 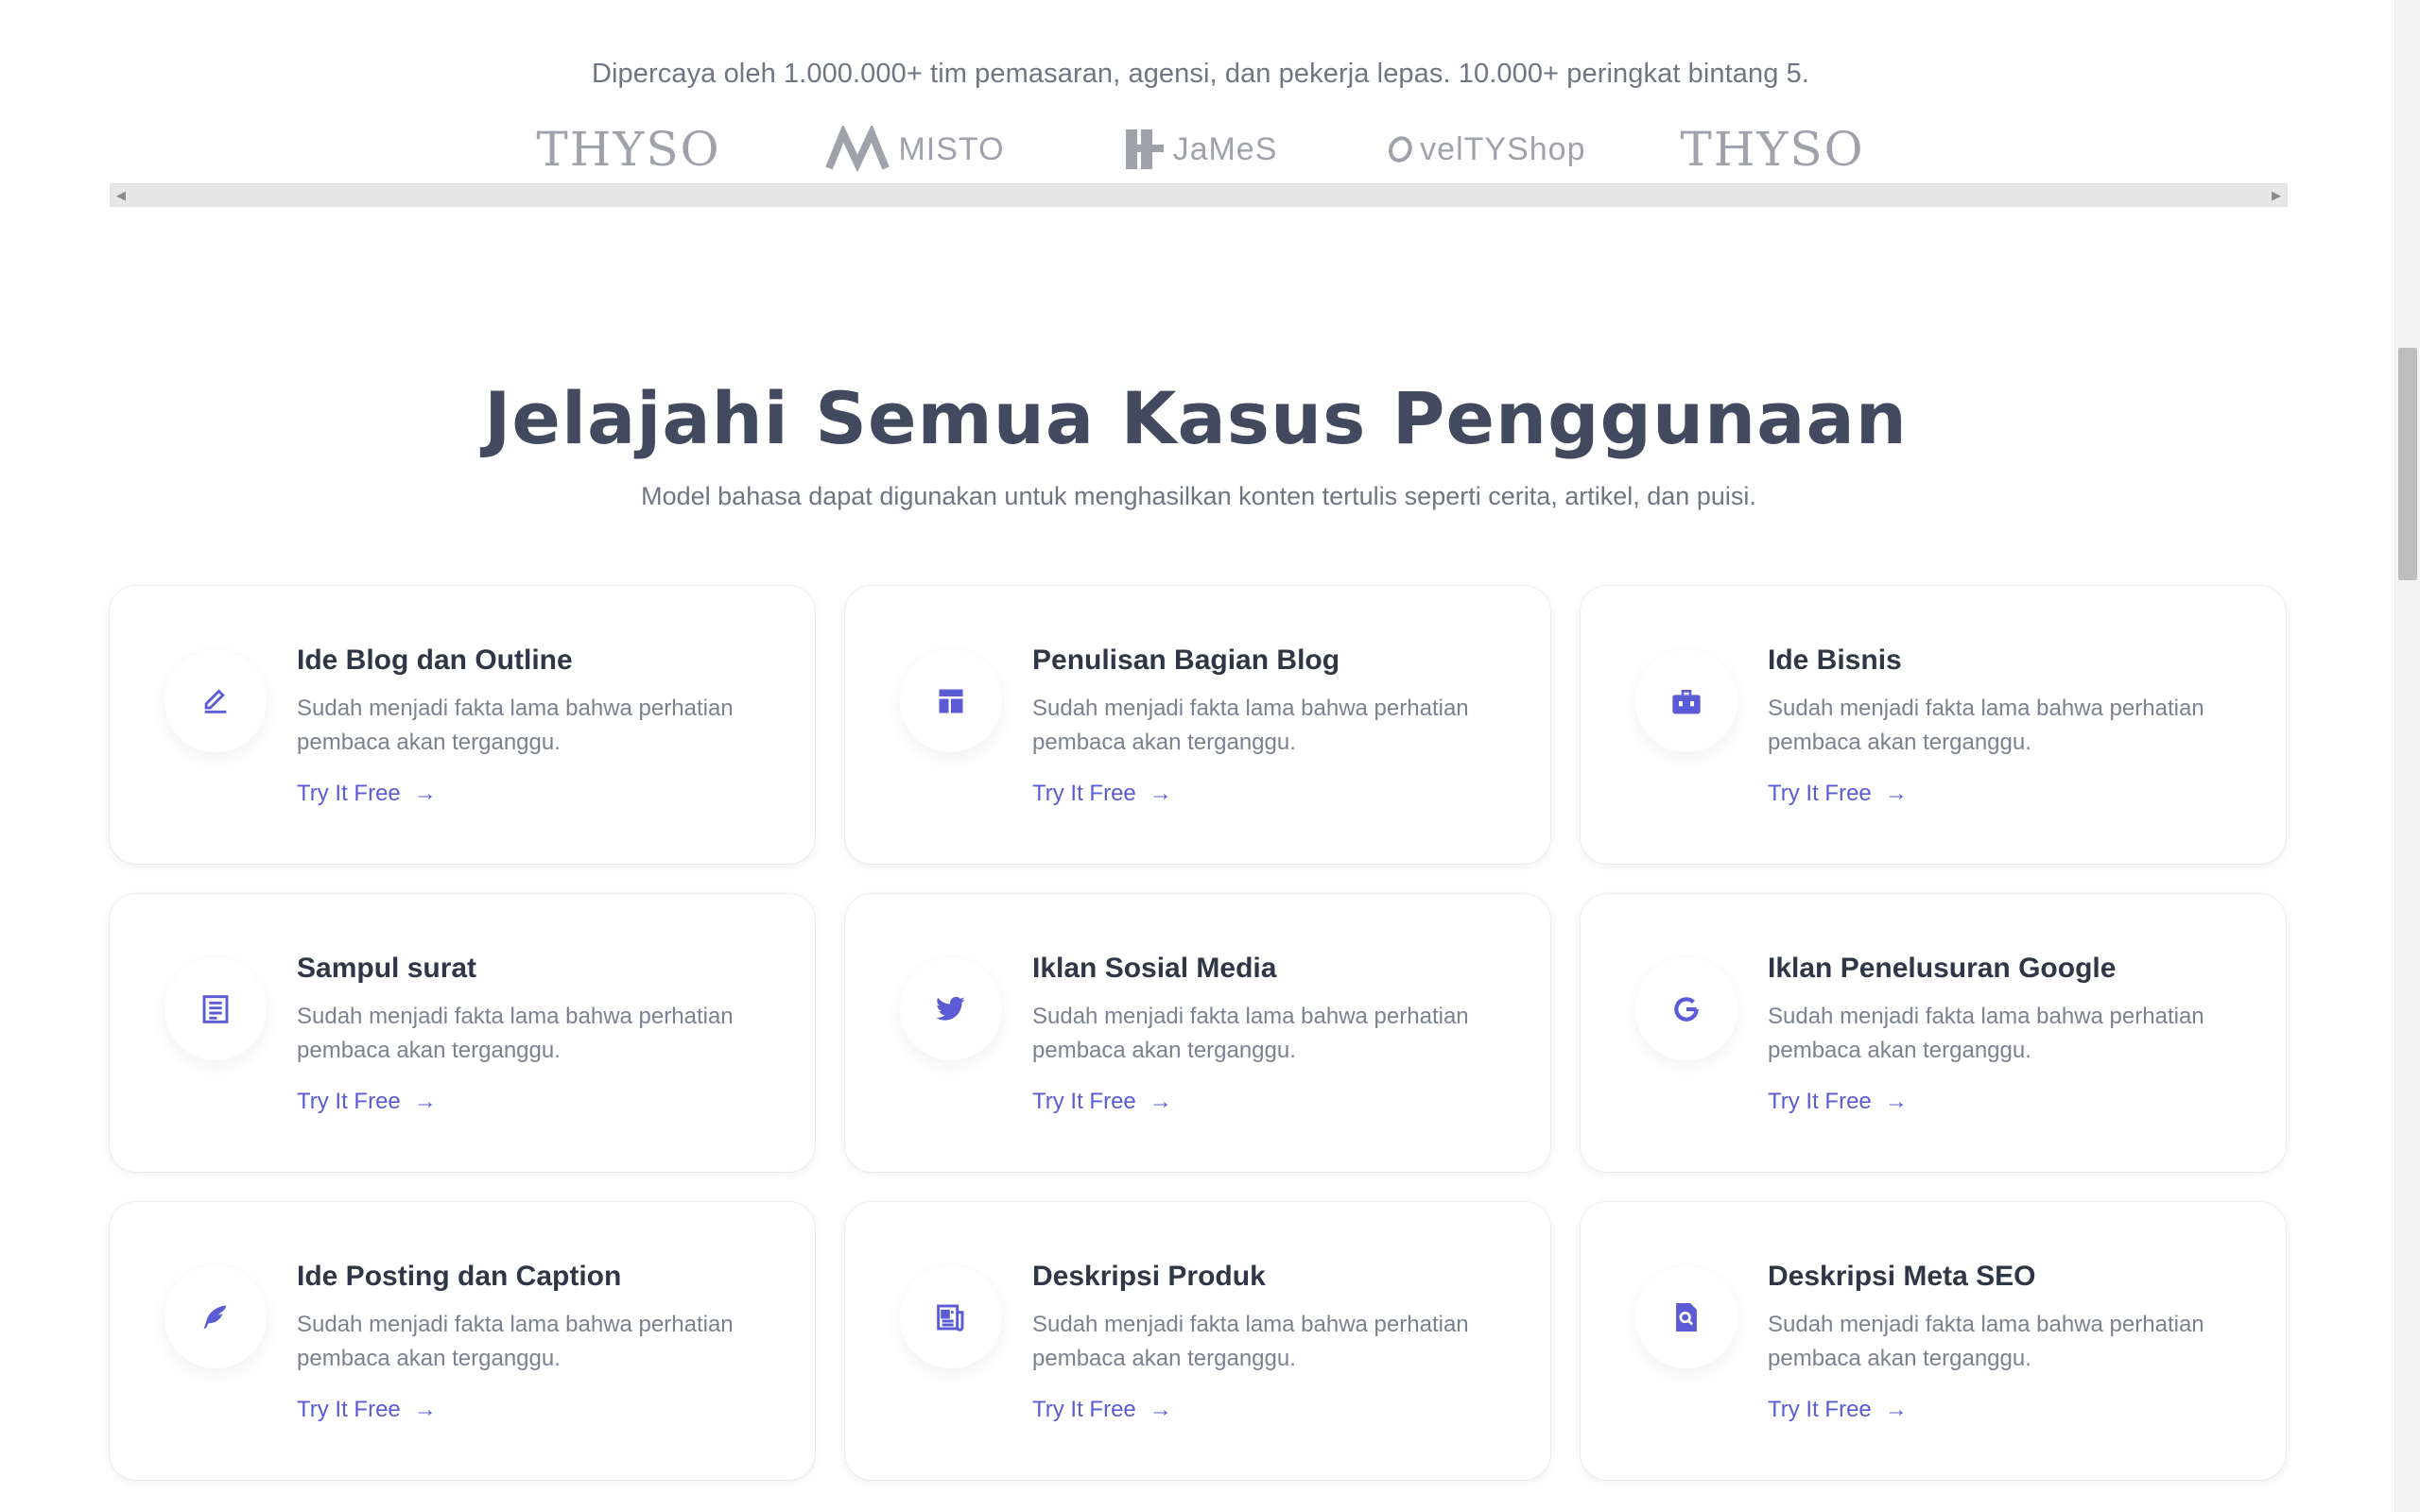 What do you see at coordinates (121, 195) in the screenshot?
I see `scroll-left-icon: ◀` at bounding box center [121, 195].